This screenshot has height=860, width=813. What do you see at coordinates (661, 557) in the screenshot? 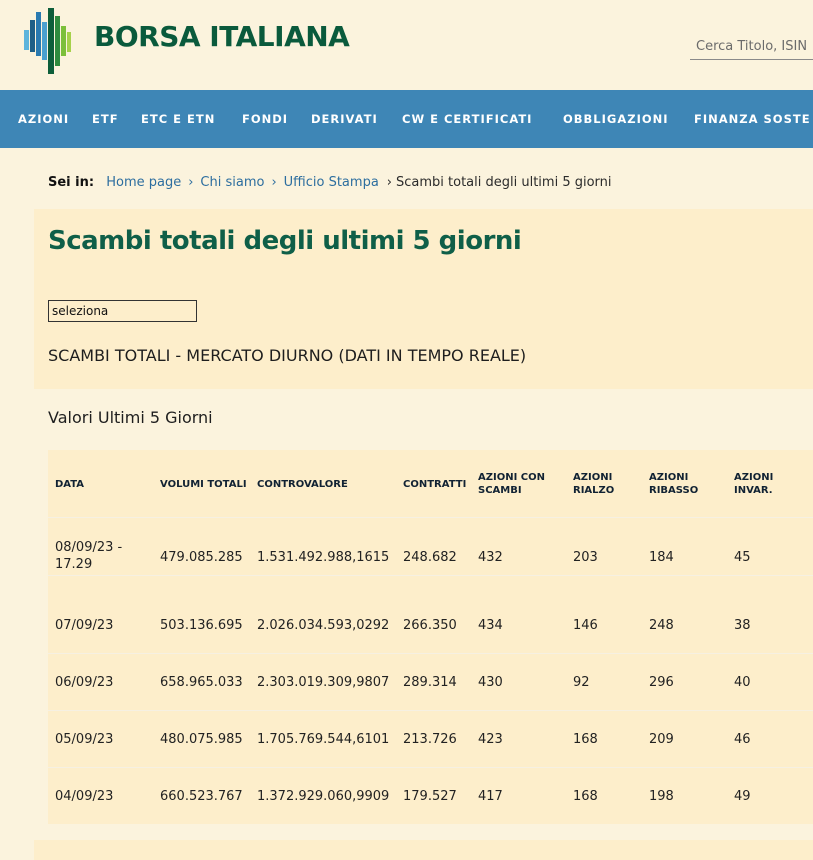
I see `cell-azioni-ribasso: 184` at bounding box center [661, 557].